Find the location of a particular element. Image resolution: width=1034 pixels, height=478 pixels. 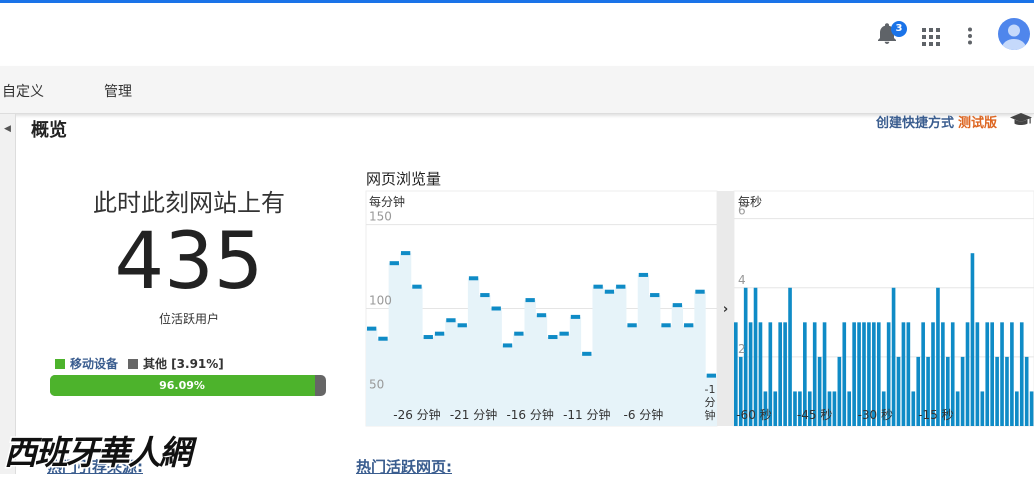

second-x-tick-label: -15 秒 is located at coordinates (935, 415).